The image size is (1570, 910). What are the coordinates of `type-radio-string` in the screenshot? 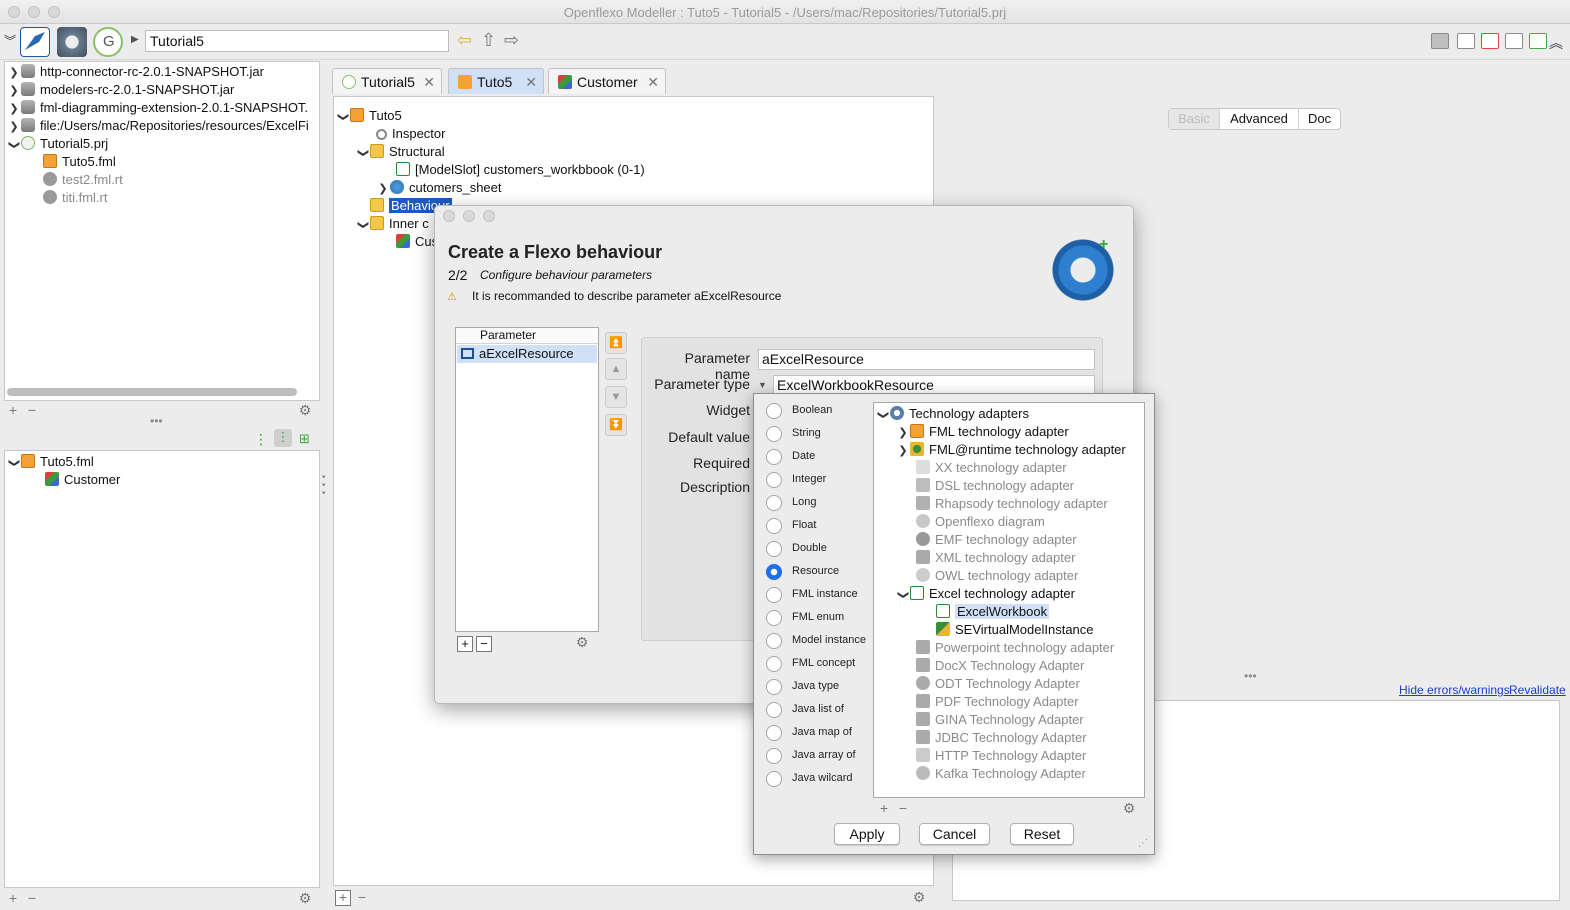 It's located at (774, 434).